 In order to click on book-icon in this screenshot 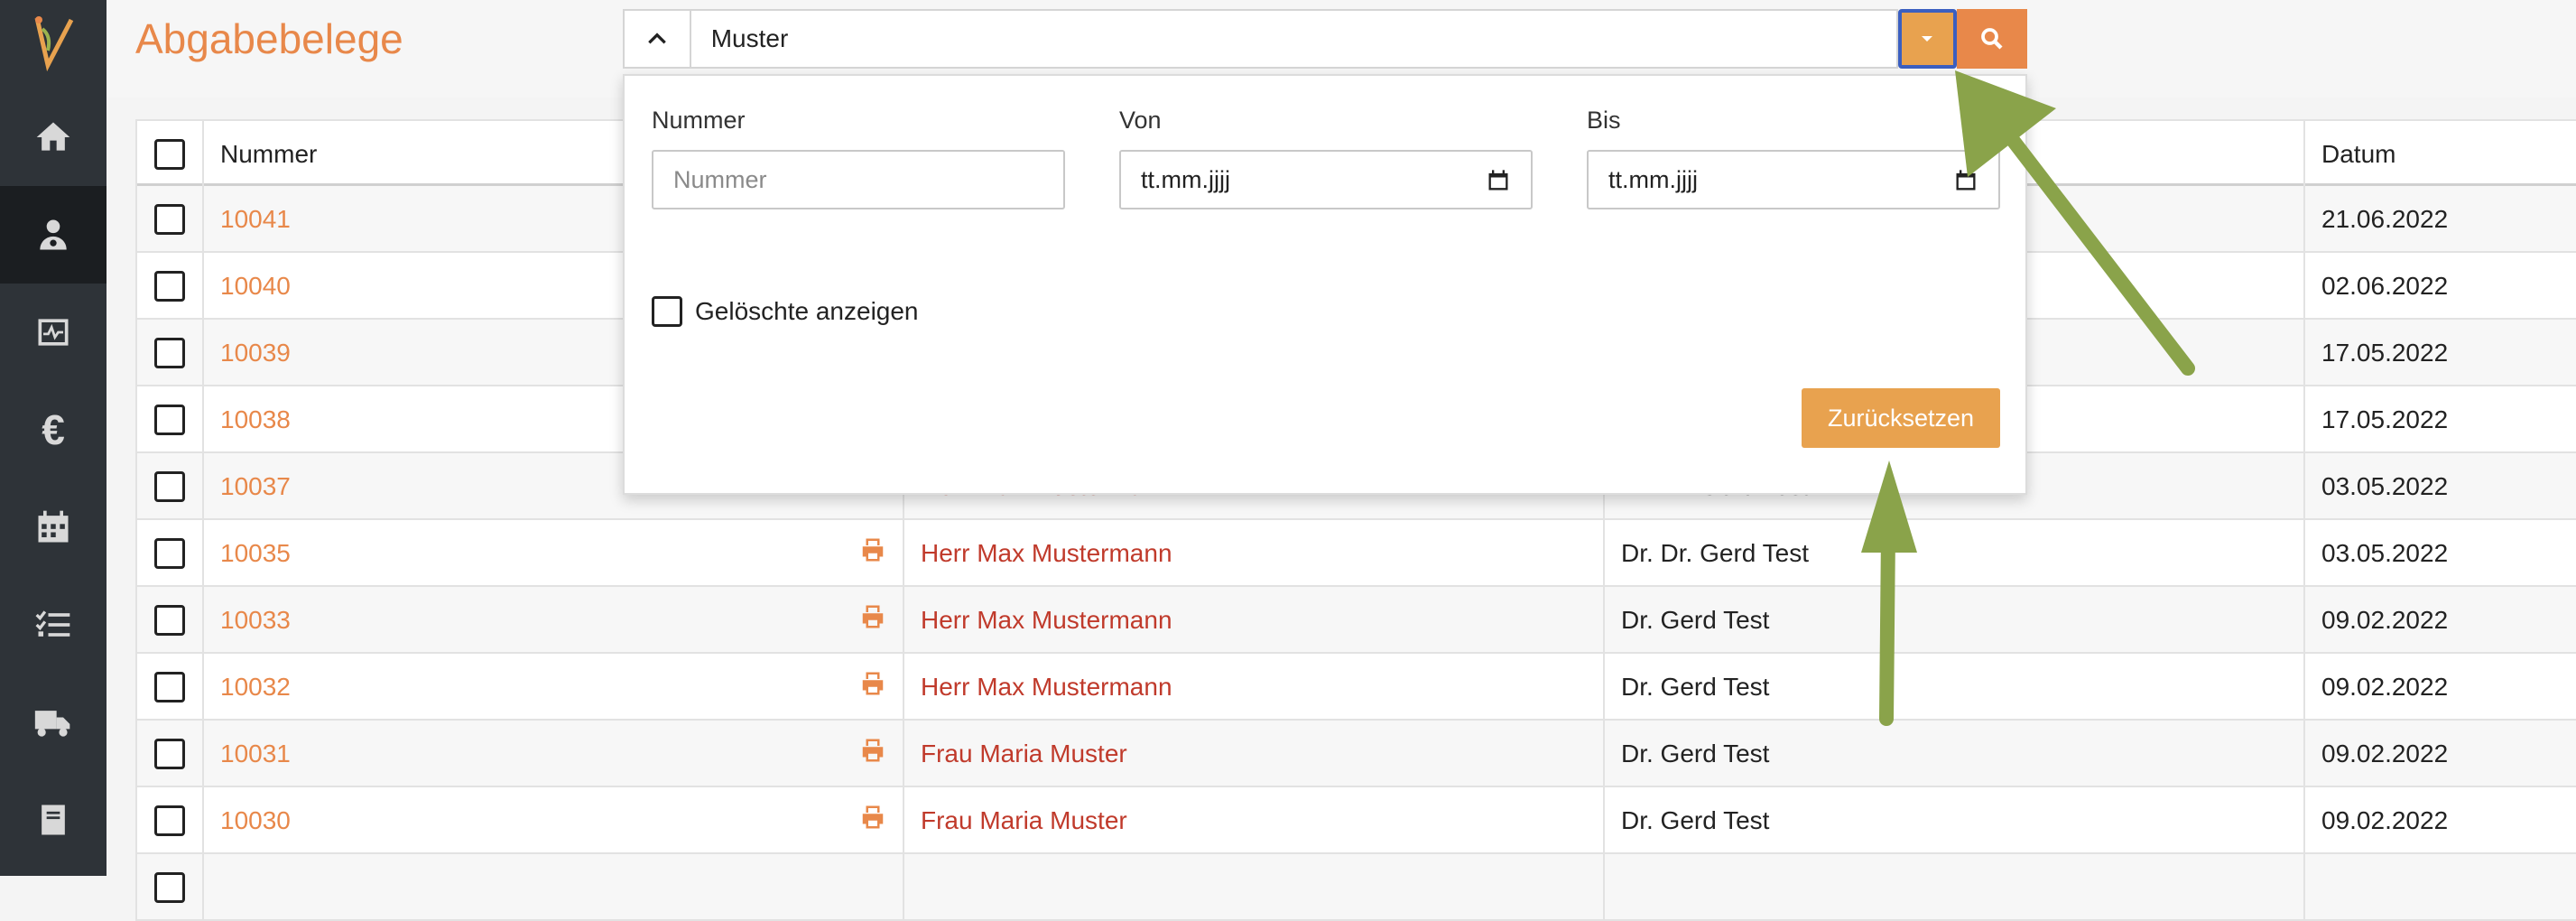, I will do `click(53, 820)`.